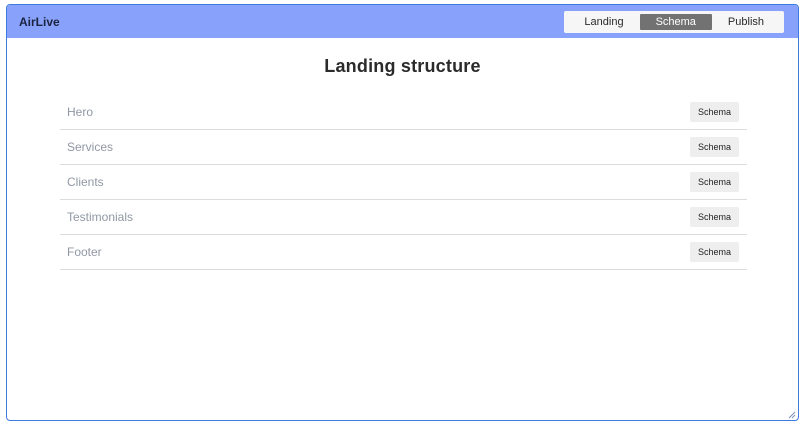 The width and height of the screenshot is (806, 433). I want to click on tab-schema: Schema, so click(675, 21).